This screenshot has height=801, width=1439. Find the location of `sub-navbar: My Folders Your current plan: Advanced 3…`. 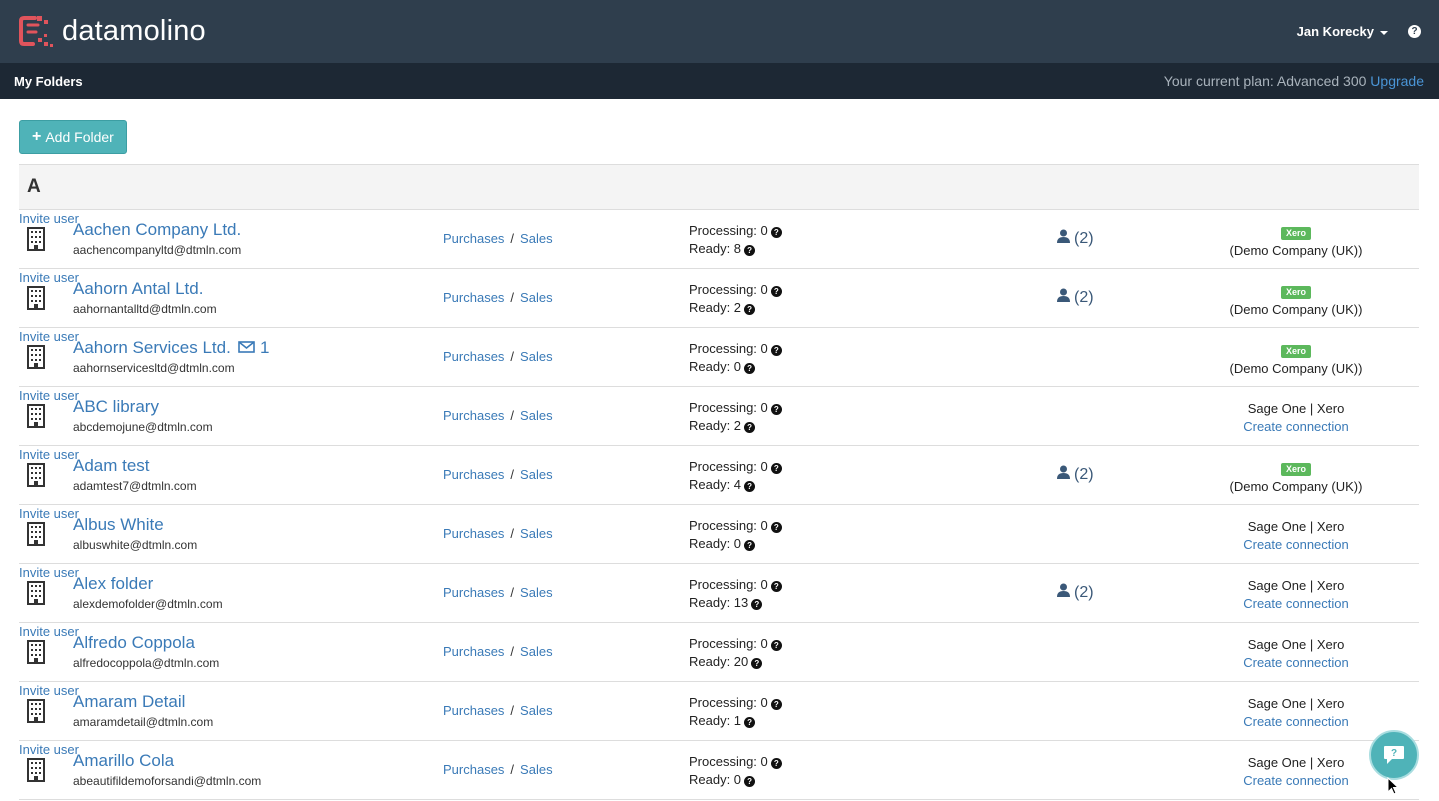

sub-navbar: My Folders Your current plan: Advanced 3… is located at coordinates (719, 81).